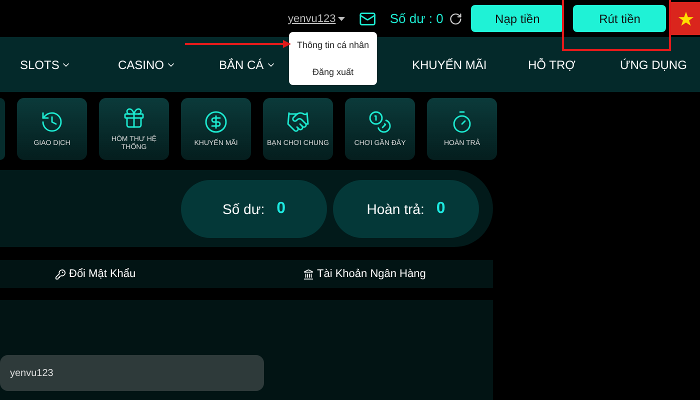 This screenshot has height=400, width=700. I want to click on account-tab: Tài Khoản Ngân Hàng, so click(398, 274).